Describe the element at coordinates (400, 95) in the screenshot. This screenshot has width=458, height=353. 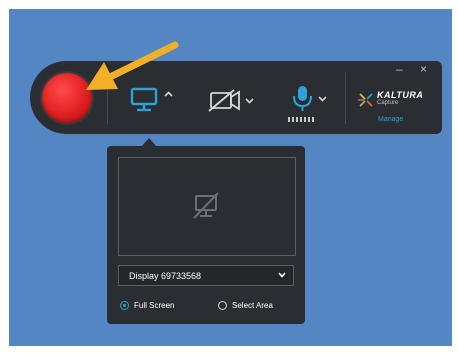
I see `brand-name: KALTURA` at that location.